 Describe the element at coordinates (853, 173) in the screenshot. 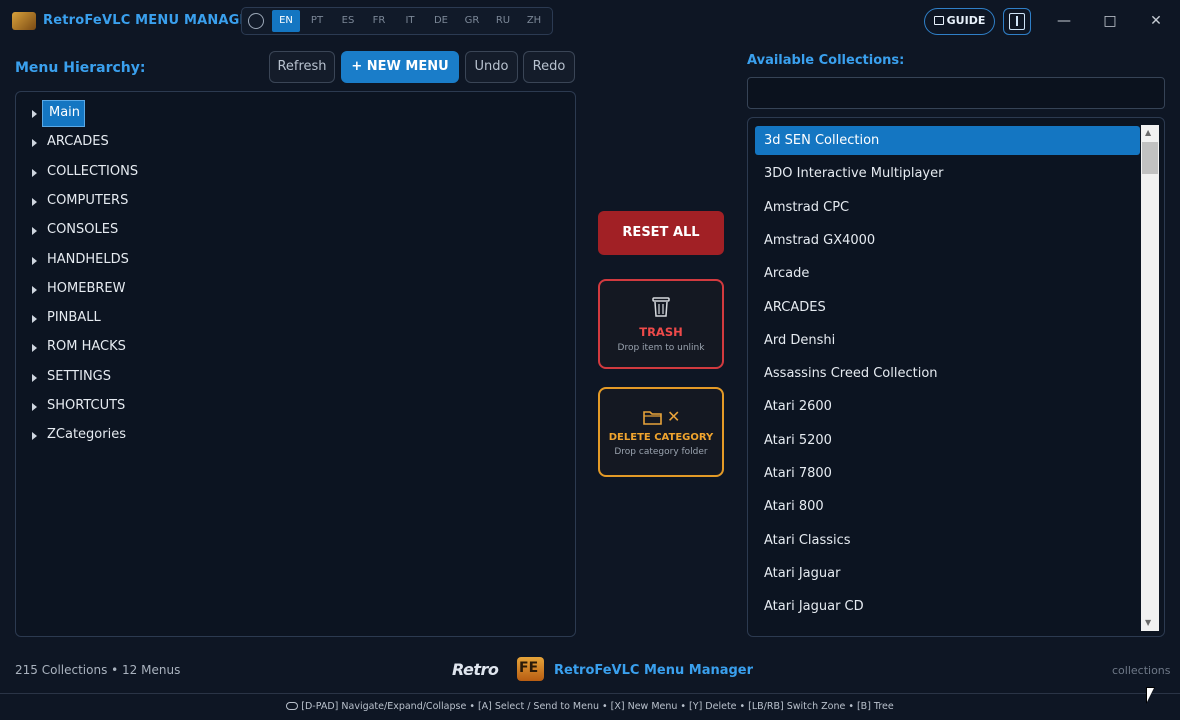

I see `collection-item: 3DO Interactive Multiplayer` at that location.